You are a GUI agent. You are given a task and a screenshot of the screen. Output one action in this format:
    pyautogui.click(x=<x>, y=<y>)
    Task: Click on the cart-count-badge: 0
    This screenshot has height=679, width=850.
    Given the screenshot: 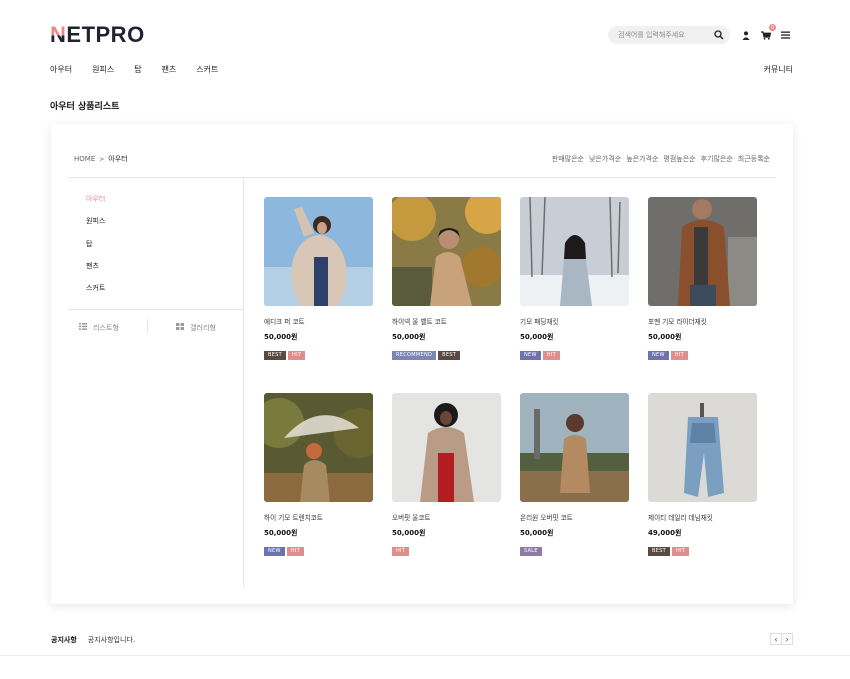 What is the action you would take?
    pyautogui.click(x=772, y=27)
    